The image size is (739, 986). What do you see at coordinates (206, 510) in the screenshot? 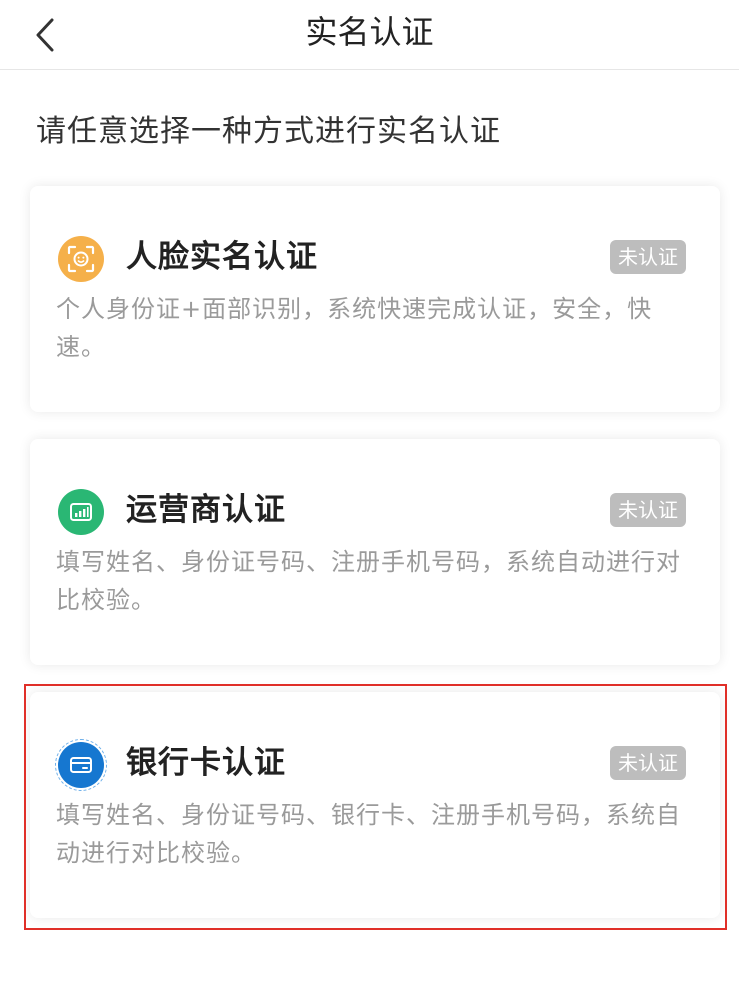
I see `carrier-verification-title: 运营商认证` at bounding box center [206, 510].